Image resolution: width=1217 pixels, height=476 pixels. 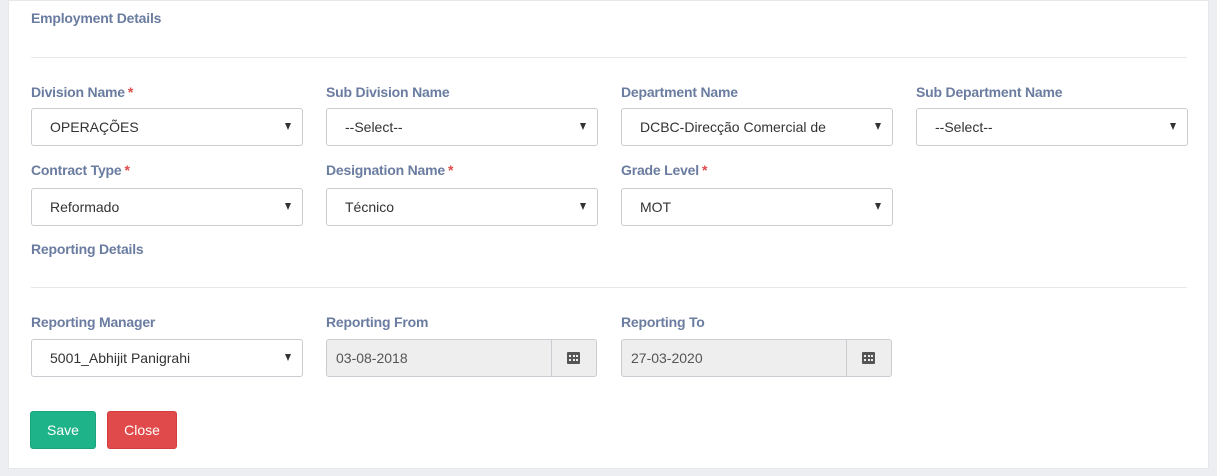 What do you see at coordinates (93, 322) in the screenshot?
I see `reporting-manager-label: Reporting Manager` at bounding box center [93, 322].